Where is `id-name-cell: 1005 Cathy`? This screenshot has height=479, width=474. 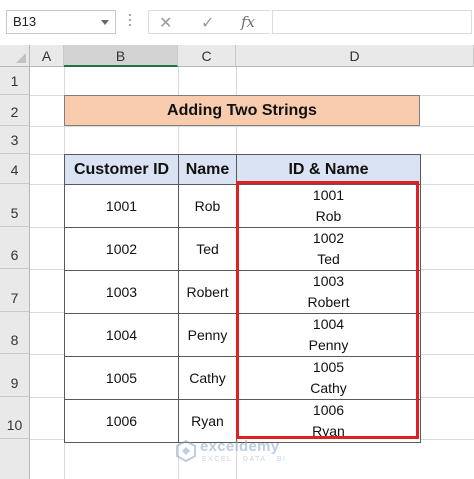 id-name-cell: 1005 Cathy is located at coordinates (328, 378).